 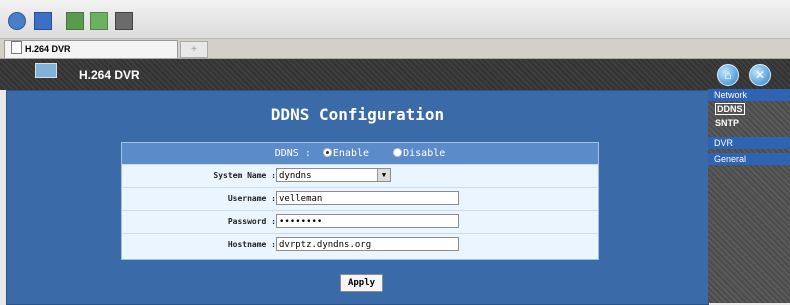 What do you see at coordinates (333, 175) in the screenshot?
I see `system-name-select: dyndns ▼` at bounding box center [333, 175].